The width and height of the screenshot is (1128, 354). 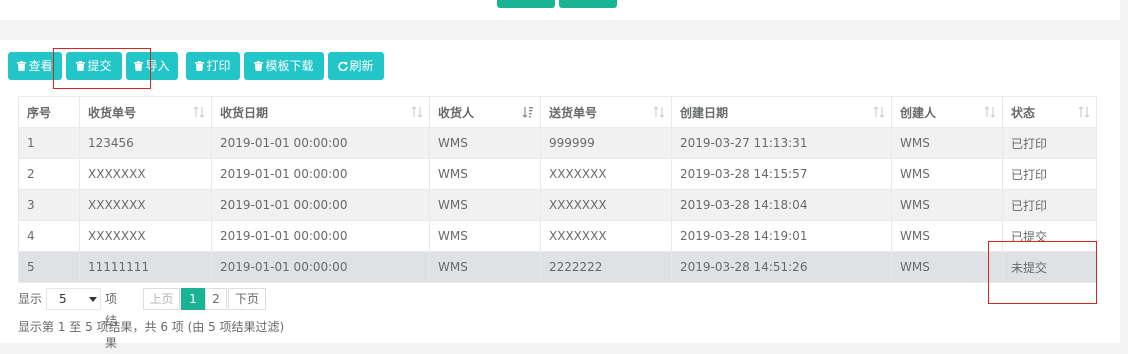 I want to click on table-cell: 2222222, so click(x=606, y=267).